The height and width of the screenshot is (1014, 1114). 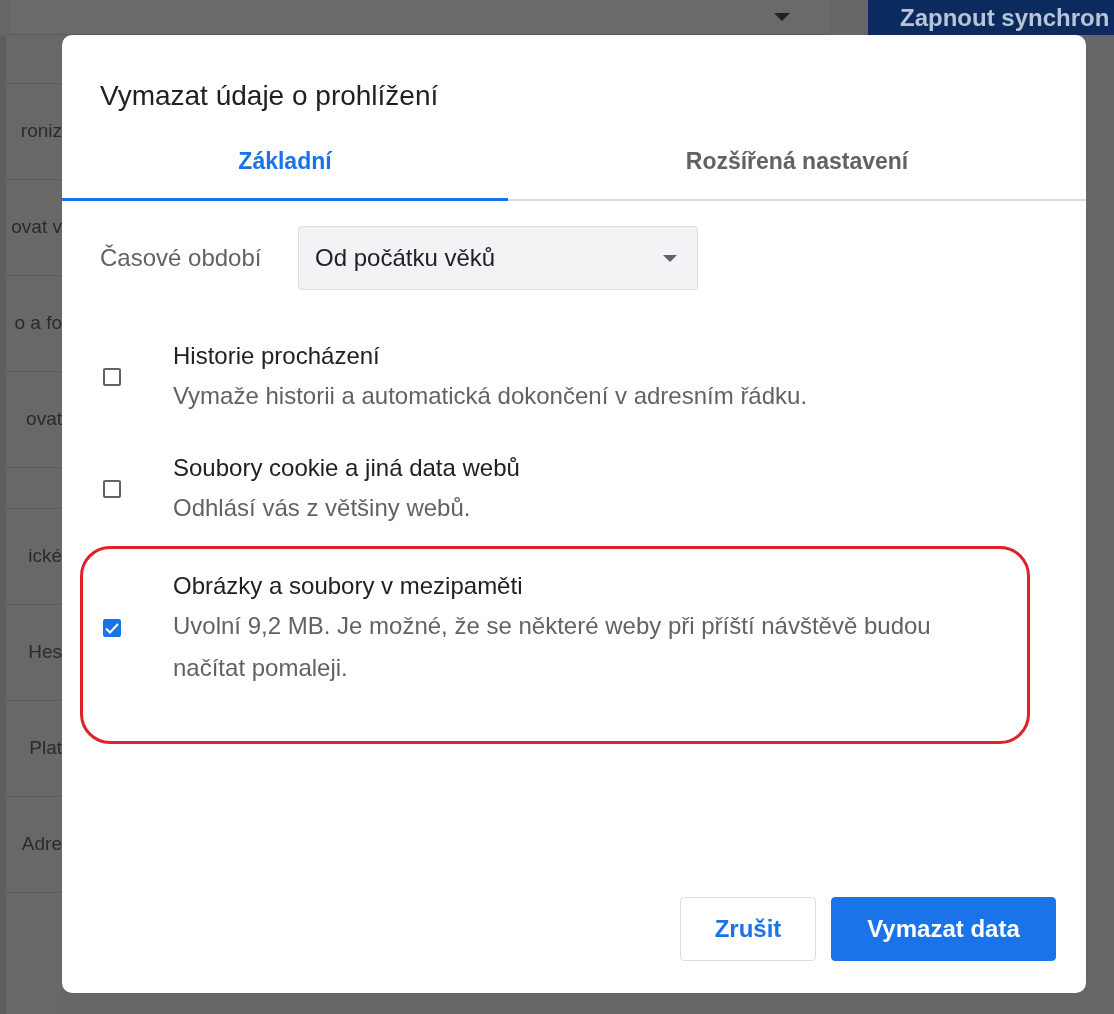 I want to click on option-description: Uvolní 9,2 MB. Je možné, že se některé weby při příští návštěvě budou načítat pomaleji., so click(x=552, y=647).